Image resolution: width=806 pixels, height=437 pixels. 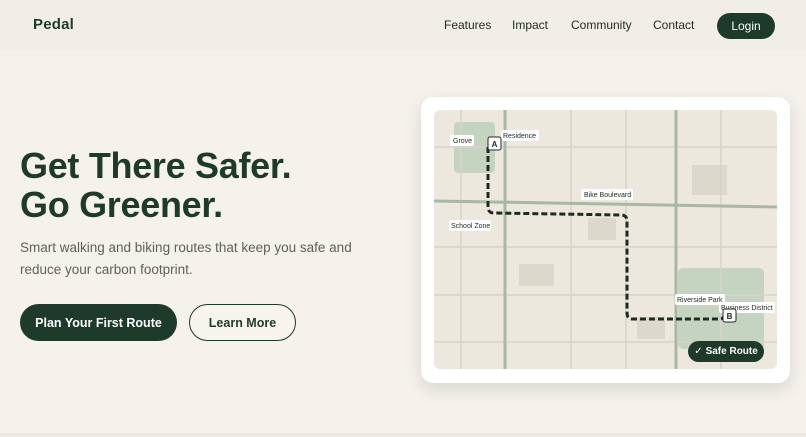 I want to click on headline-line-1: Get There Safer., so click(x=156, y=165).